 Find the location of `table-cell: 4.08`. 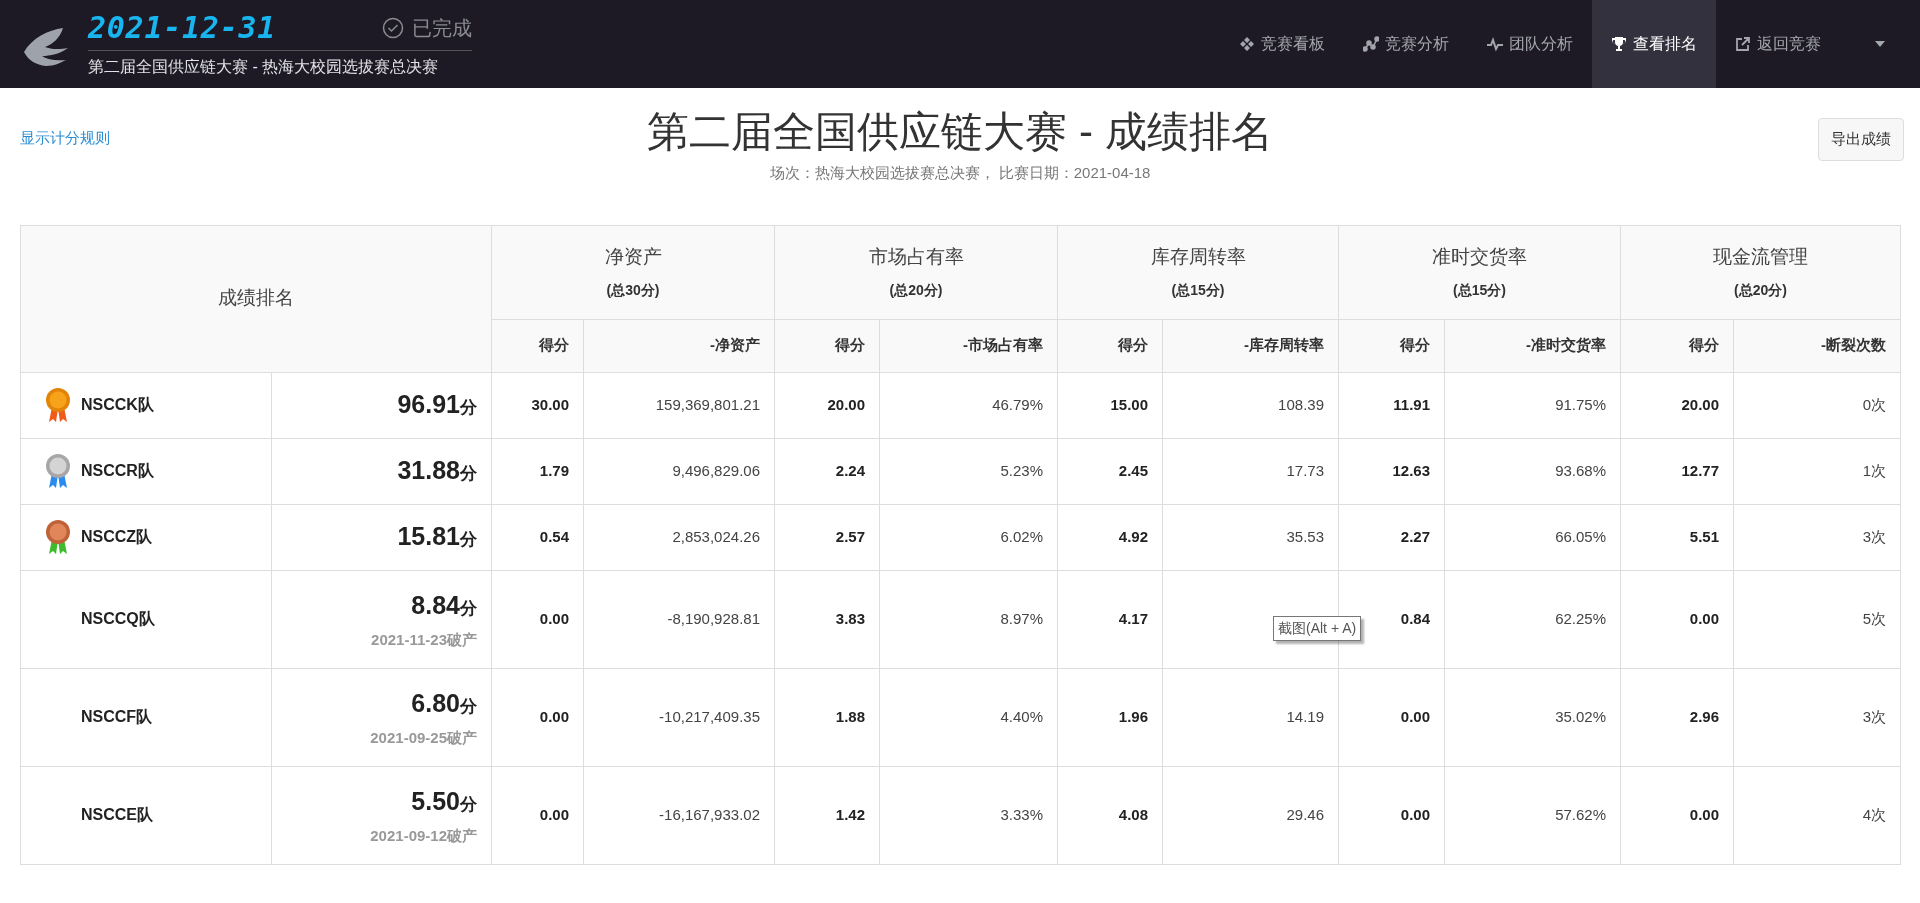

table-cell: 4.08 is located at coordinates (1133, 814).